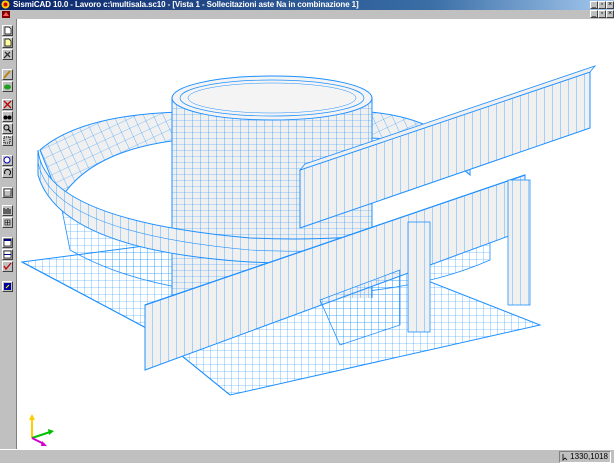 Image resolution: width=614 pixels, height=463 pixels. What do you see at coordinates (7, 192) in the screenshot?
I see `table-icon` at bounding box center [7, 192].